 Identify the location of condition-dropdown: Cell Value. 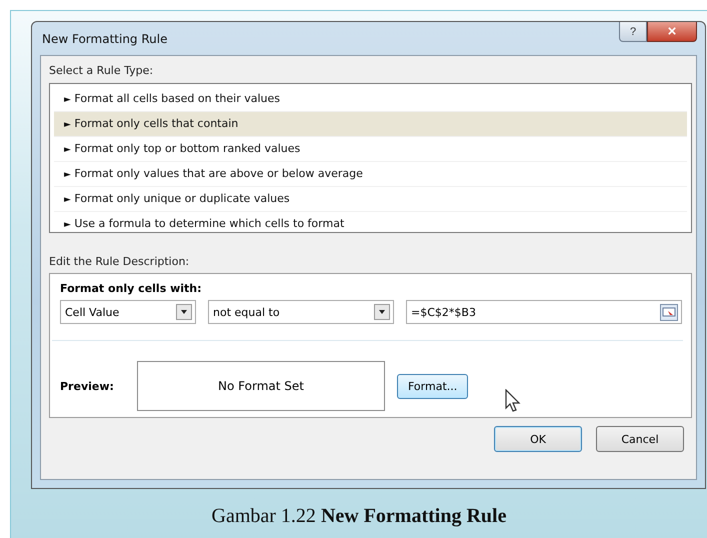
(128, 312).